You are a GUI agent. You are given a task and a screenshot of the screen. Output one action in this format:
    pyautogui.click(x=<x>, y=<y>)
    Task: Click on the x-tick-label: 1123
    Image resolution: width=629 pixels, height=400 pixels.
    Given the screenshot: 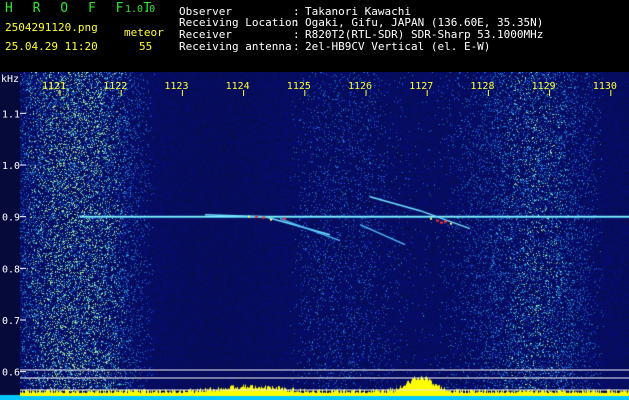 What is the action you would take?
    pyautogui.click(x=176, y=86)
    